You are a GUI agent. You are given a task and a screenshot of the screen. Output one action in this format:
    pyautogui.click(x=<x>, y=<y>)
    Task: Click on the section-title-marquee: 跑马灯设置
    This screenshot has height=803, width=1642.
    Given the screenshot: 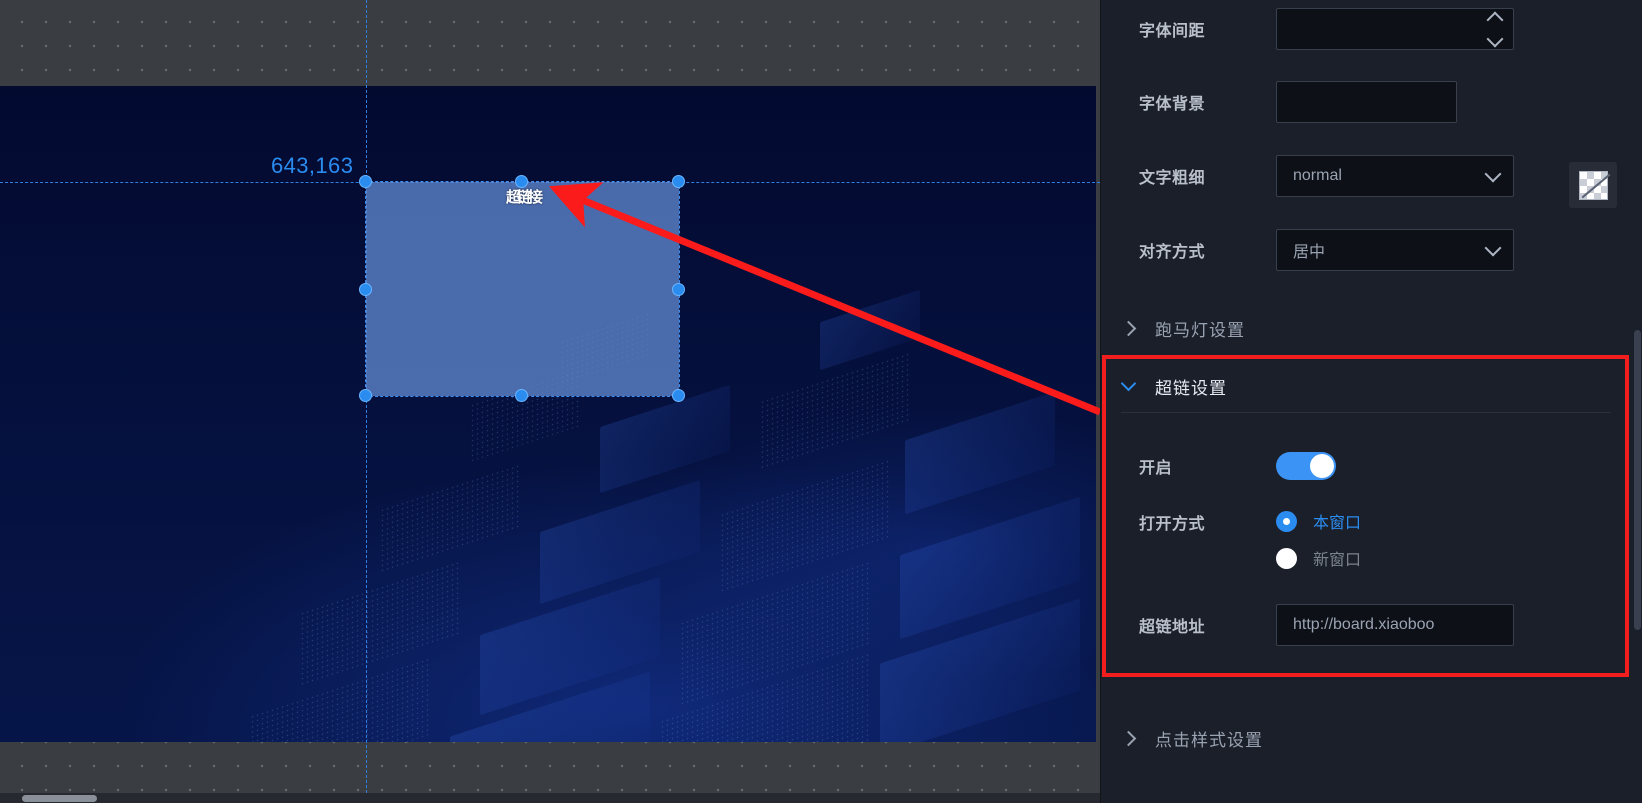 What is the action you would take?
    pyautogui.click(x=1200, y=330)
    